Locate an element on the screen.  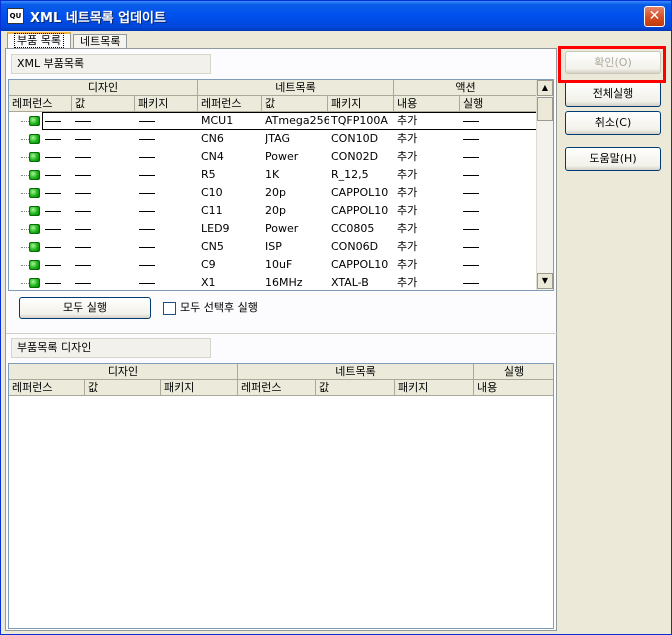
col-action-exec: 실행 is located at coordinates (499, 104).